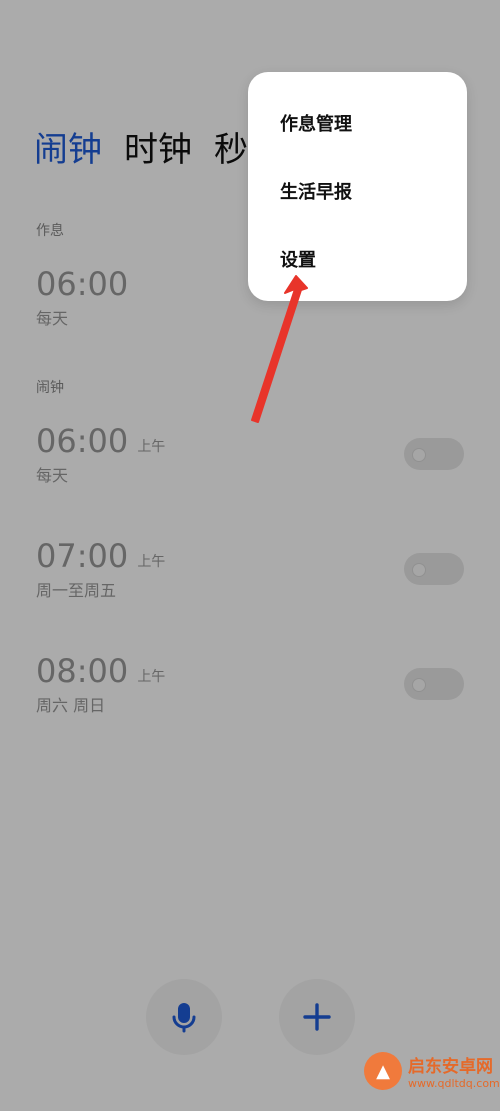 This screenshot has height=1111, width=500. What do you see at coordinates (279, 349) in the screenshot?
I see `annotation-arrow` at bounding box center [279, 349].